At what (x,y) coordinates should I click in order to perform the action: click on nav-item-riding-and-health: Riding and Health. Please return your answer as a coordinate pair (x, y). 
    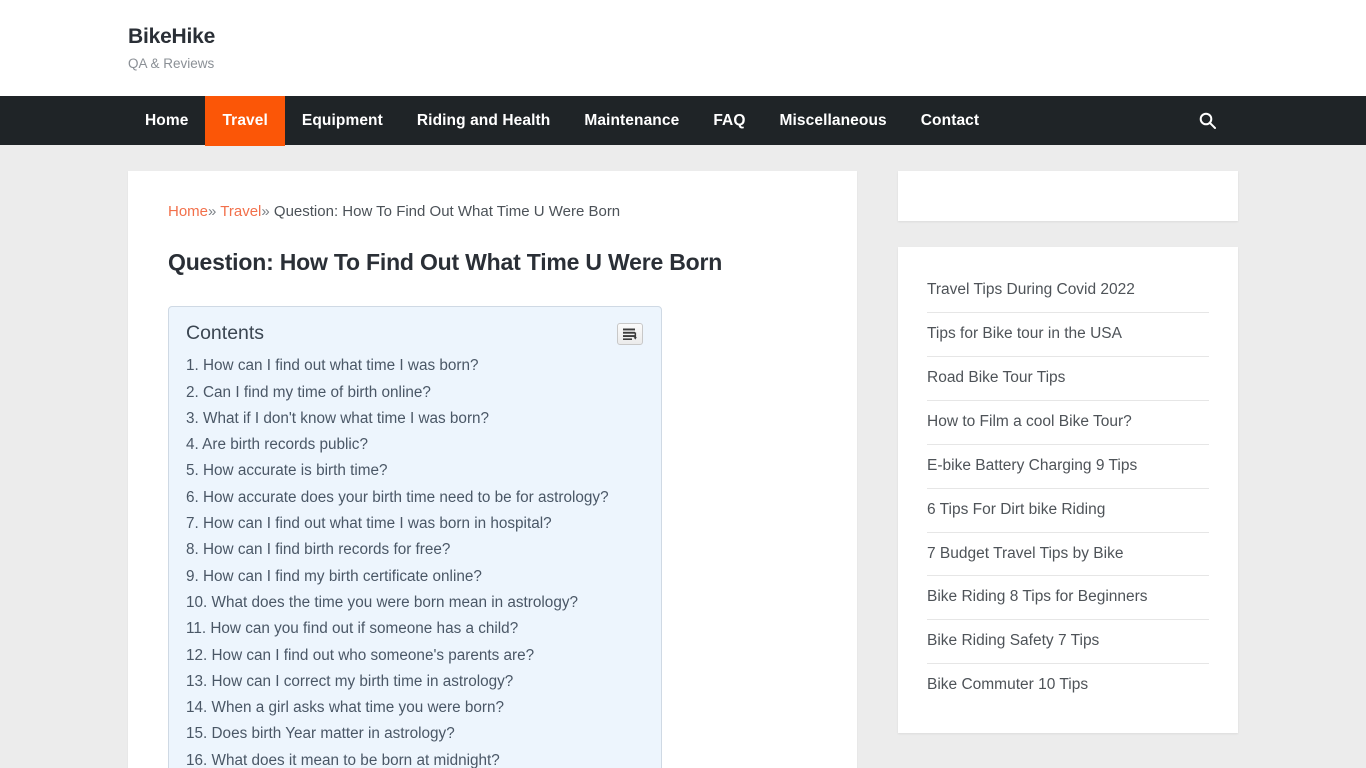
    Looking at the image, I should click on (483, 121).